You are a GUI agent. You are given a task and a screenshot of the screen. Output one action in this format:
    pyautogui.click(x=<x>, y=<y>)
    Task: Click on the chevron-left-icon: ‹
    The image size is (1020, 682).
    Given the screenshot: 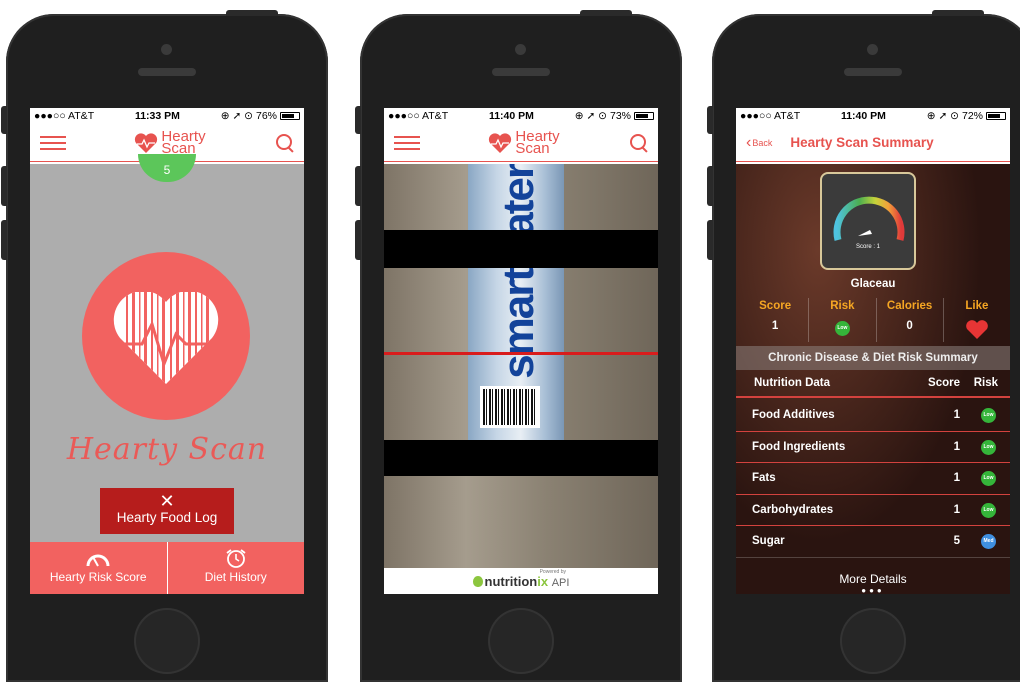 What is the action you would take?
    pyautogui.click(x=749, y=142)
    